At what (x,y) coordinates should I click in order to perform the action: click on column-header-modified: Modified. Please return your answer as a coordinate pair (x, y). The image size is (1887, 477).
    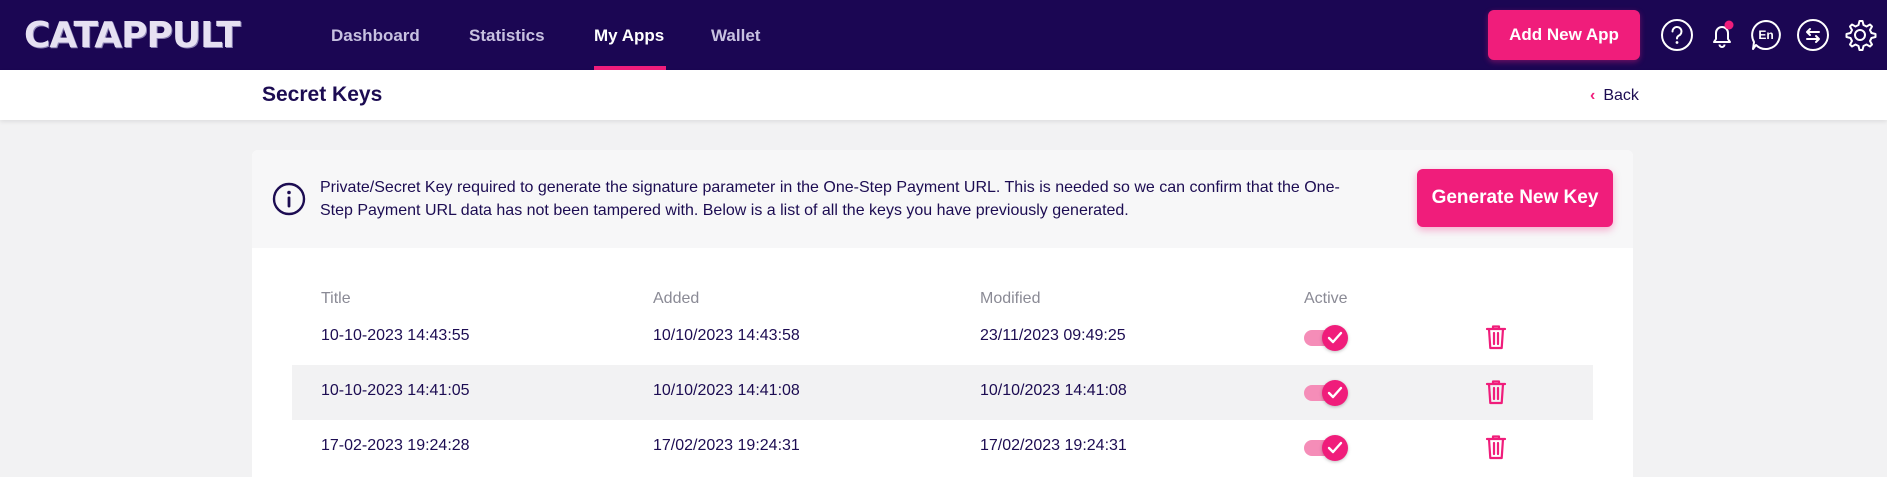
    Looking at the image, I should click on (1010, 298).